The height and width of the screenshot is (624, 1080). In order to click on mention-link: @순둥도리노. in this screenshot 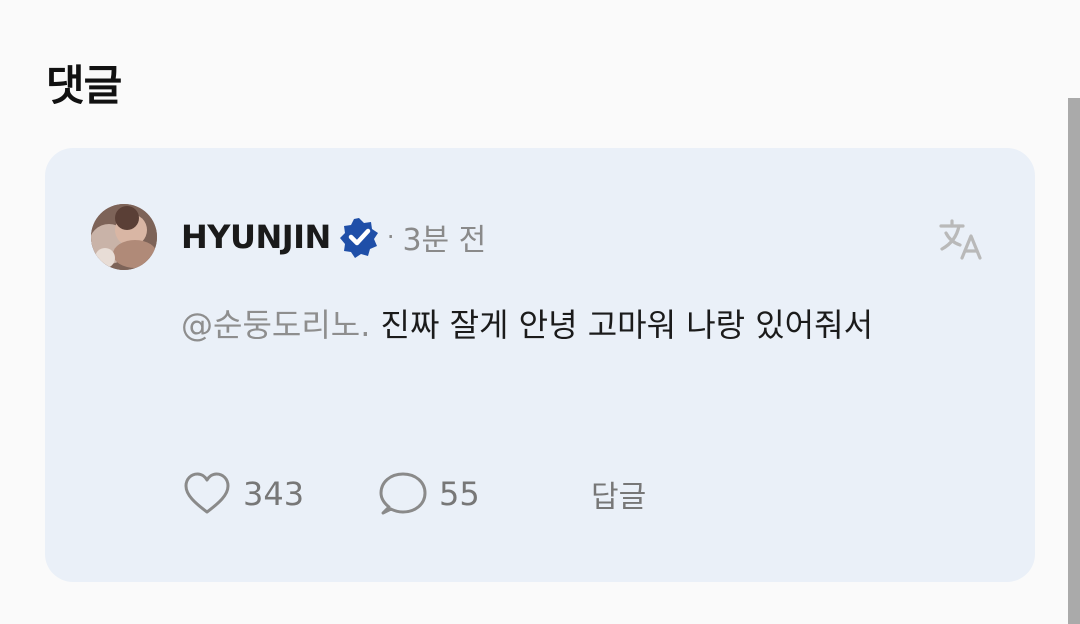, I will do `click(275, 325)`.